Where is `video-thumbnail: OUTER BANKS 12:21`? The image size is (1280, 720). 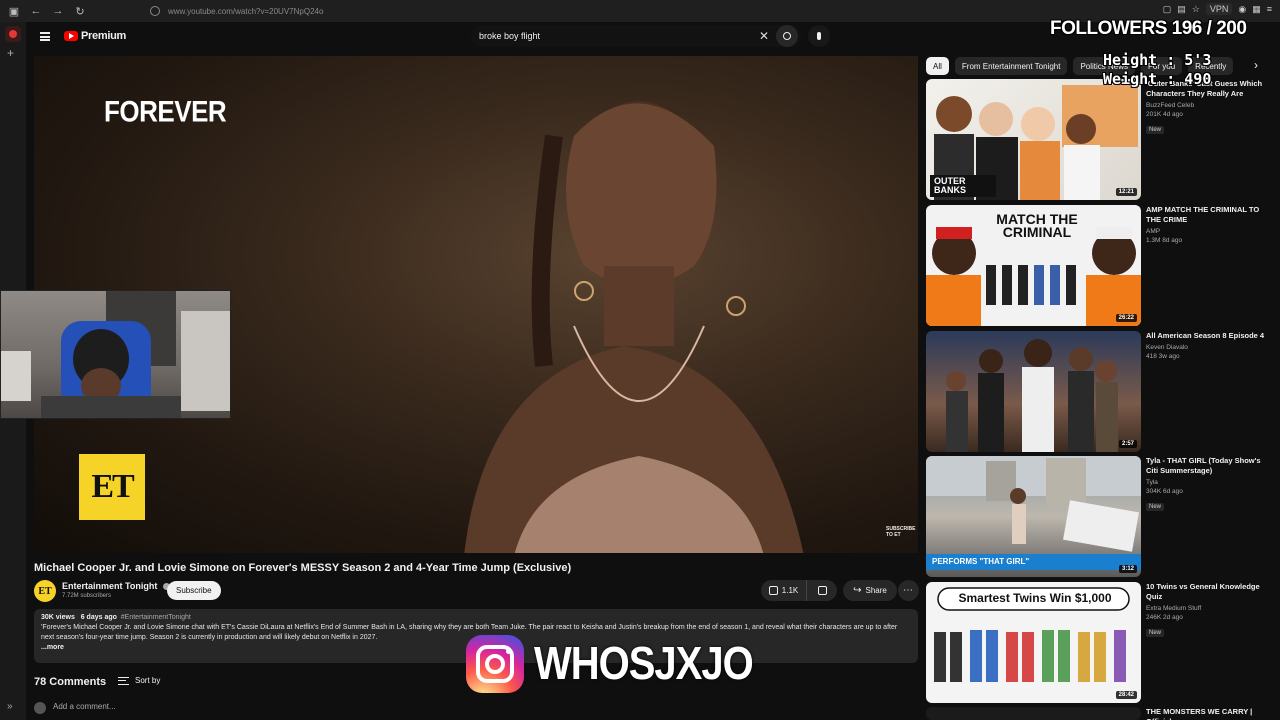 video-thumbnail: OUTER BANKS 12:21 is located at coordinates (1033, 139).